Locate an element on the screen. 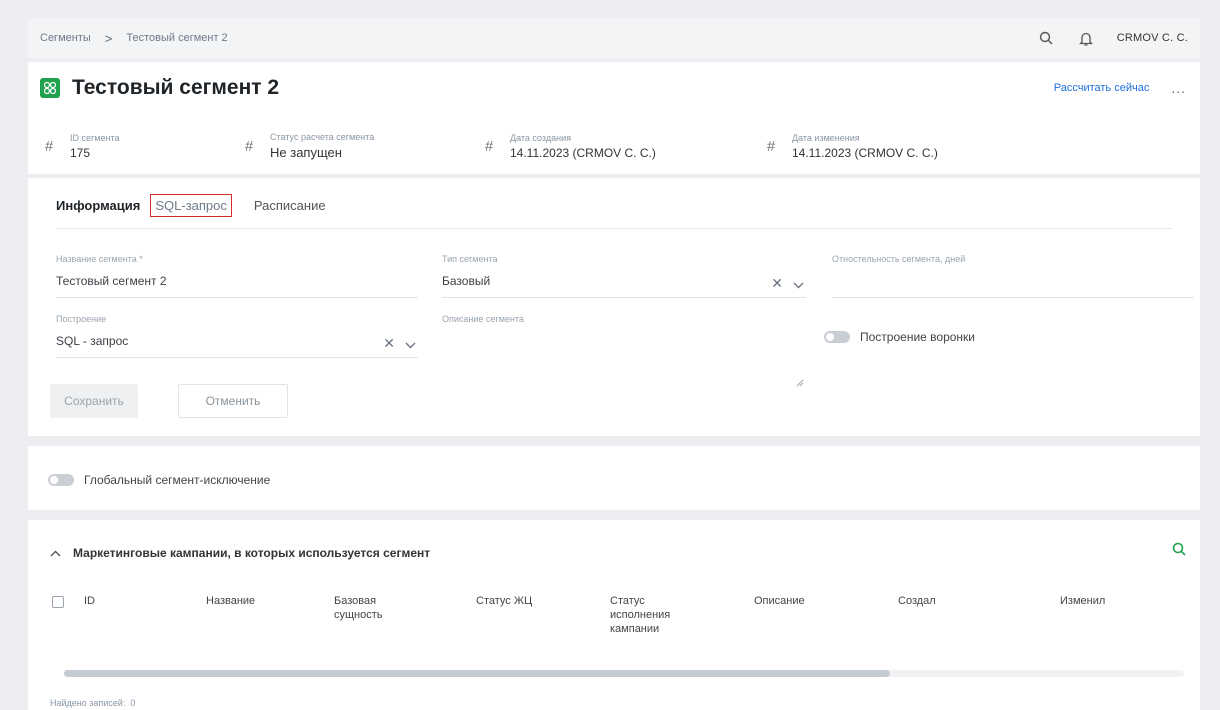  column-header-created-by: Создал is located at coordinates (917, 601).